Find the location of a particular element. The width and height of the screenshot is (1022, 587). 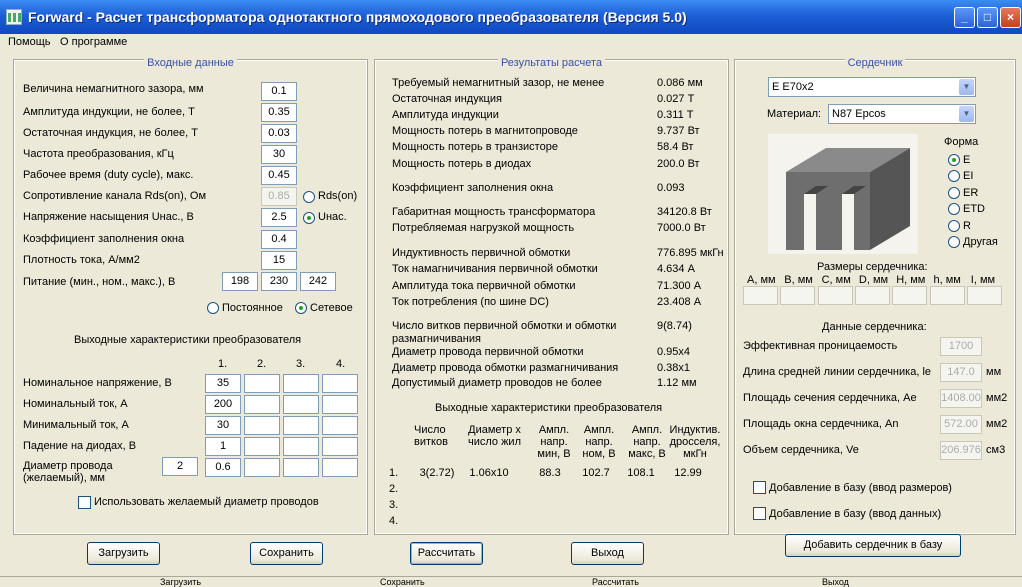

core-data-value: 572.00 is located at coordinates (961, 424).